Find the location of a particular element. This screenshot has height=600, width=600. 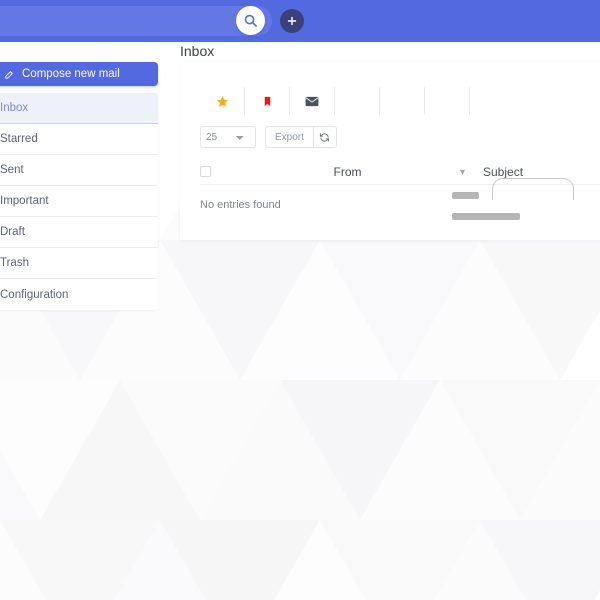

empty-state-message: No entries found is located at coordinates (240, 205).